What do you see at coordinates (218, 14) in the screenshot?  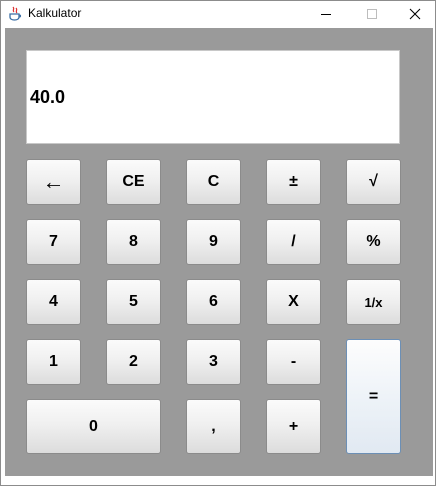 I see `title-bar: Kalkulator` at bounding box center [218, 14].